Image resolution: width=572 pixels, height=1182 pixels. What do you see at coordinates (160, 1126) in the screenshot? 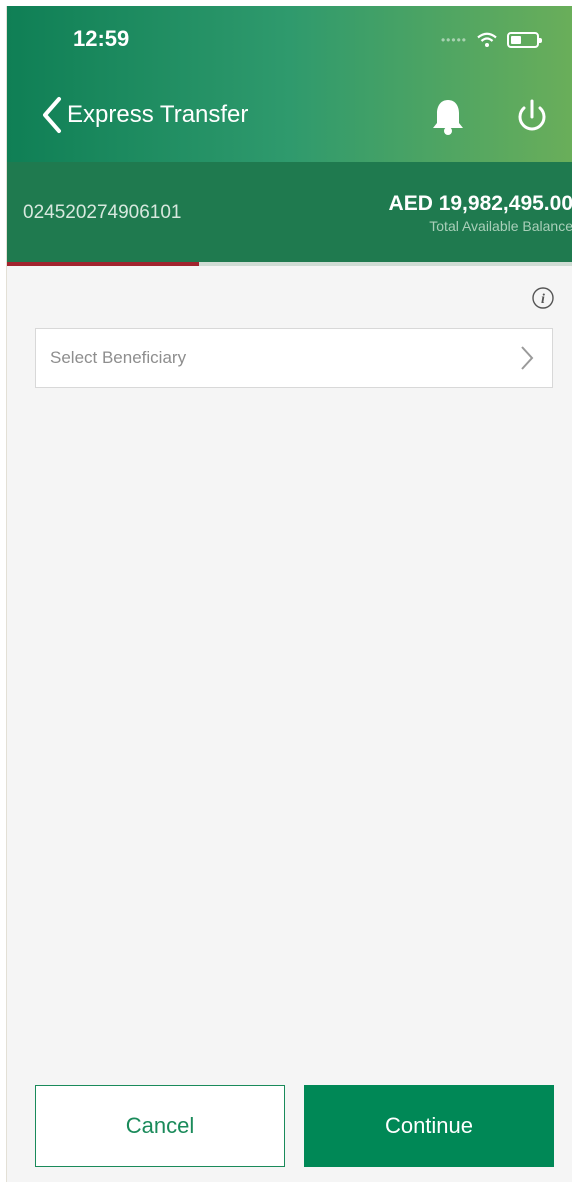
I see `cancel-button: Cancel` at bounding box center [160, 1126].